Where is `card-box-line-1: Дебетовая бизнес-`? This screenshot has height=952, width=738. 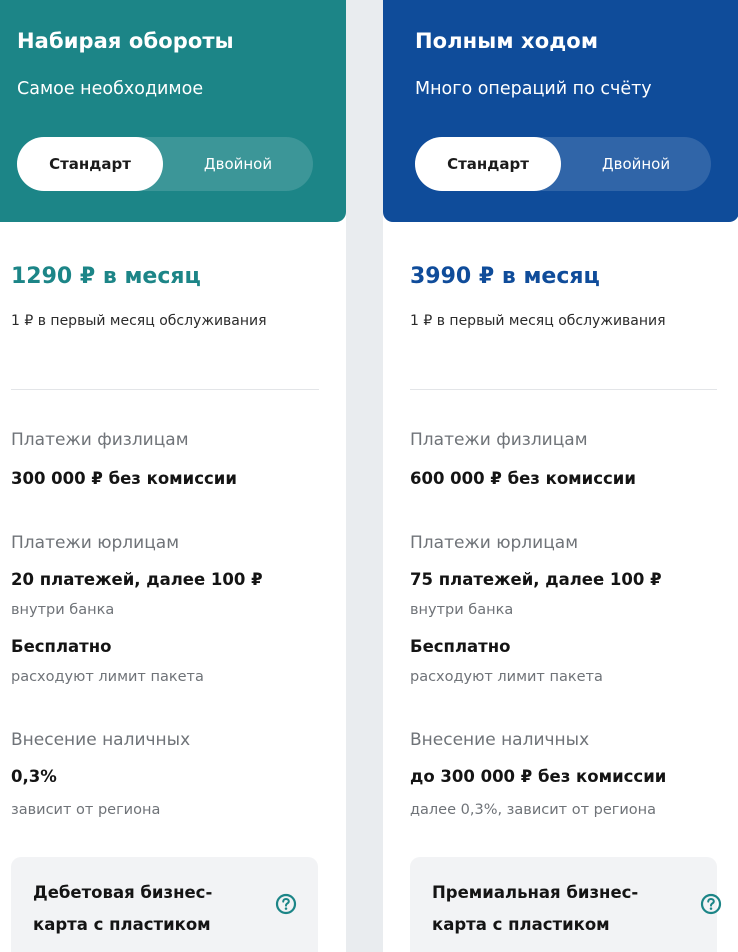 card-box-line-1: Дебетовая бизнес- is located at coordinates (123, 892).